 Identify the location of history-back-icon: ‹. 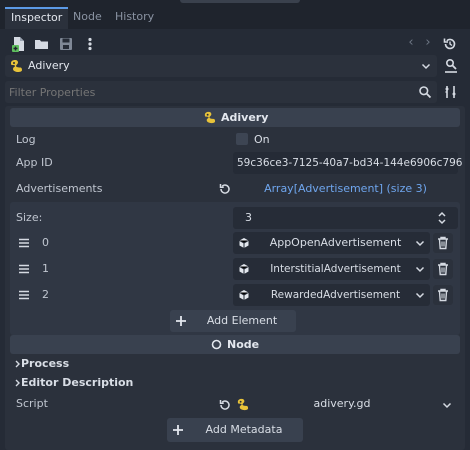
(411, 43).